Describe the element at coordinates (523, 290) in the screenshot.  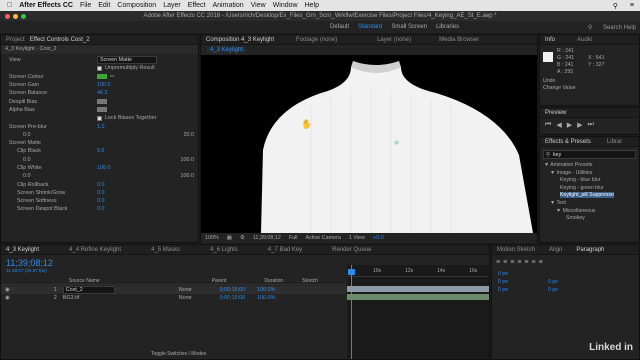
I see `space-before: 0 px` at that location.